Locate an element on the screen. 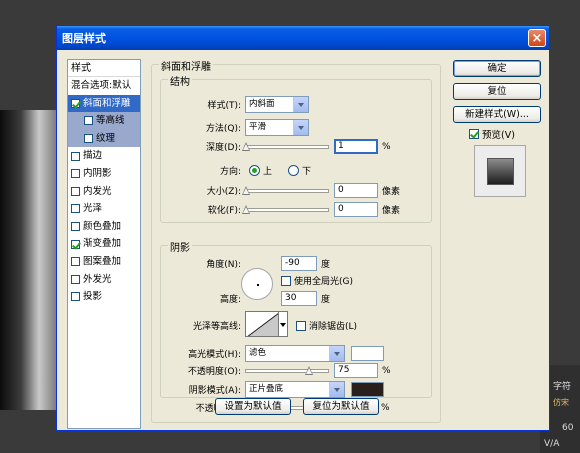 The height and width of the screenshot is (453, 580). bevel-section-title: 斜面和浮雕 is located at coordinates (186, 65).